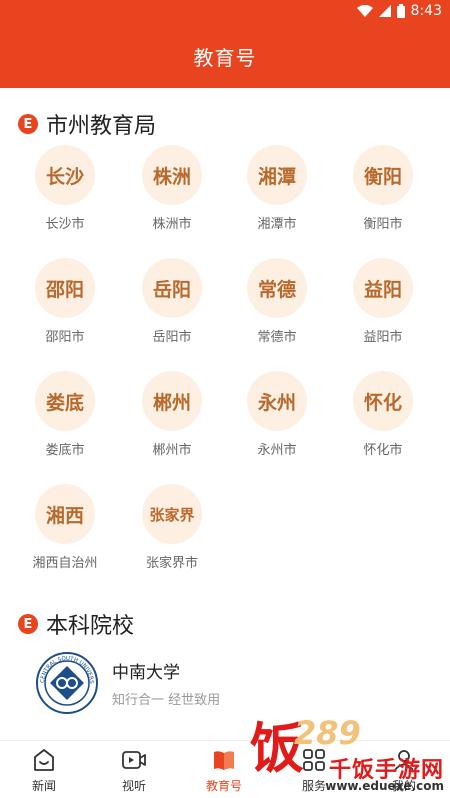  What do you see at coordinates (134, 770) in the screenshot?
I see `tab-media: 视听` at bounding box center [134, 770].